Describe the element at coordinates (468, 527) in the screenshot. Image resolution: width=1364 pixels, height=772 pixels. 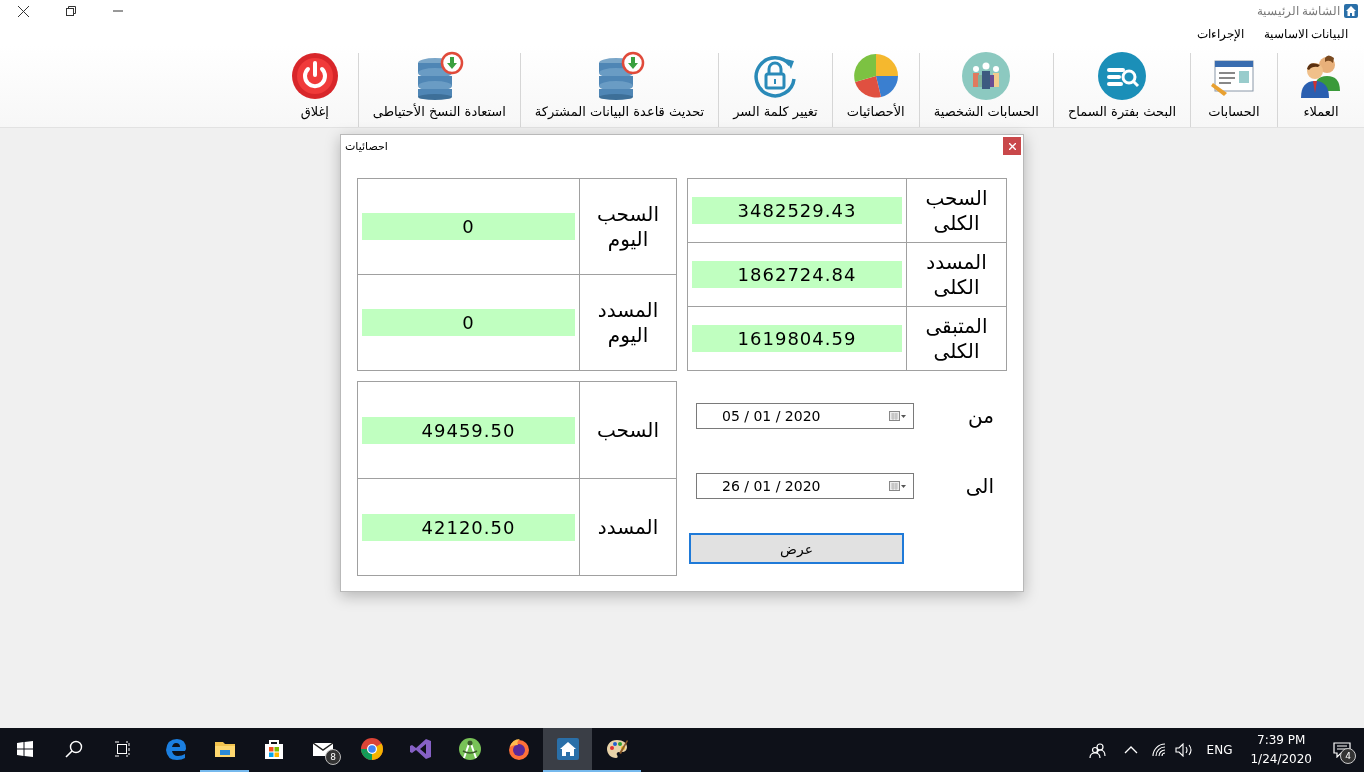
I see `value-field: 42120.50` at that location.